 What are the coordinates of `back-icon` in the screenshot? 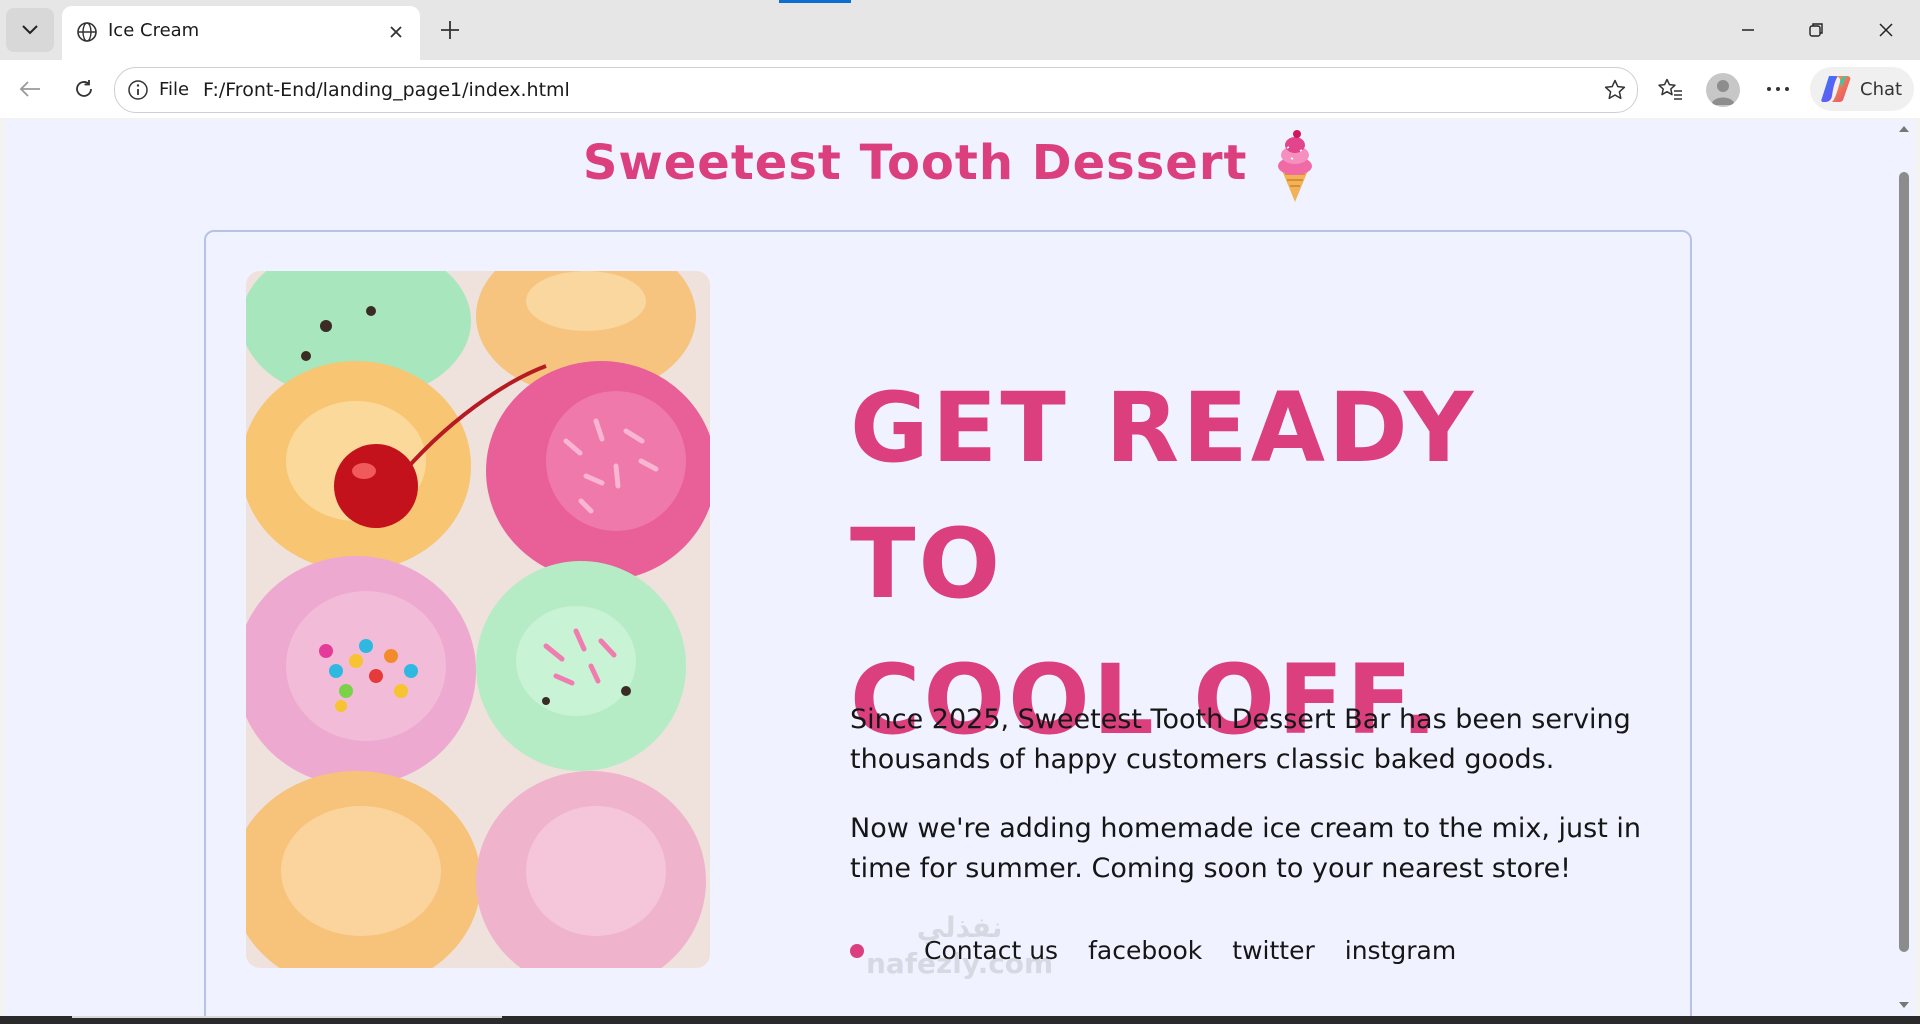 It's located at (29, 89).